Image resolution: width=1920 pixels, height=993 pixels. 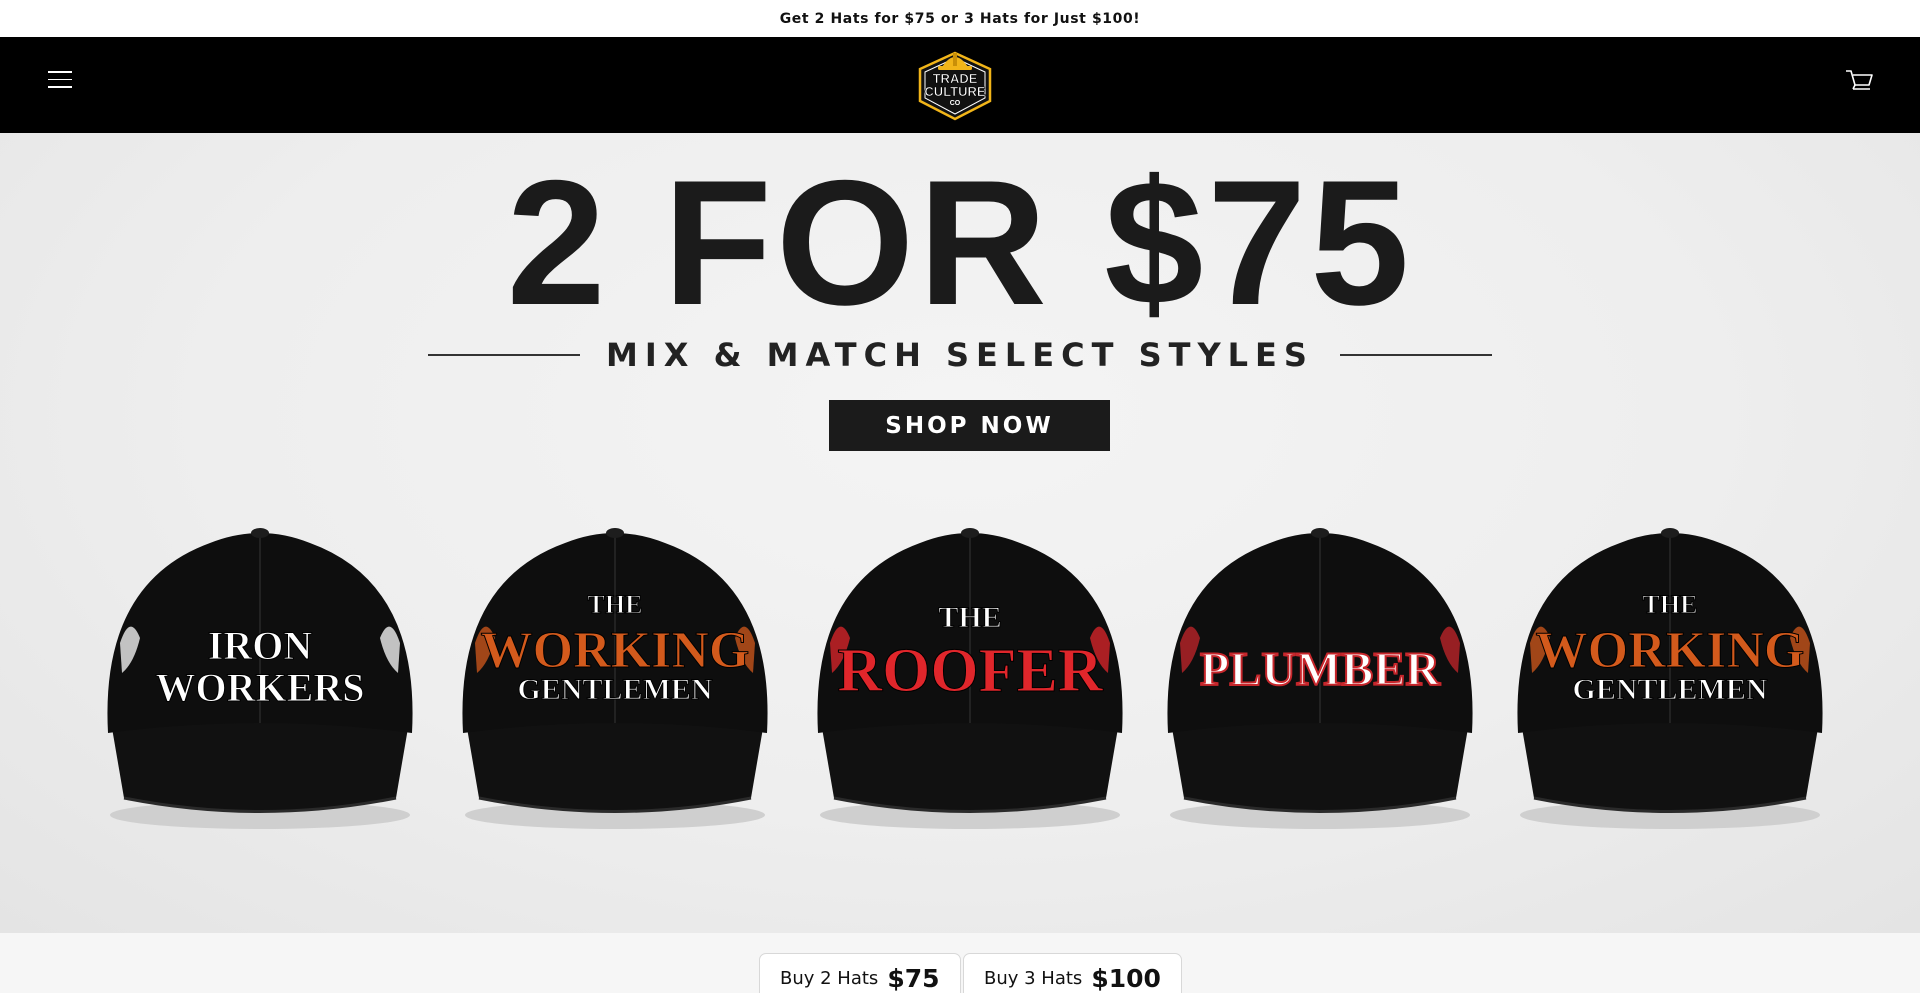 I want to click on bundle-option-2-hats: Buy 2 Hats $75, so click(x=860, y=973).